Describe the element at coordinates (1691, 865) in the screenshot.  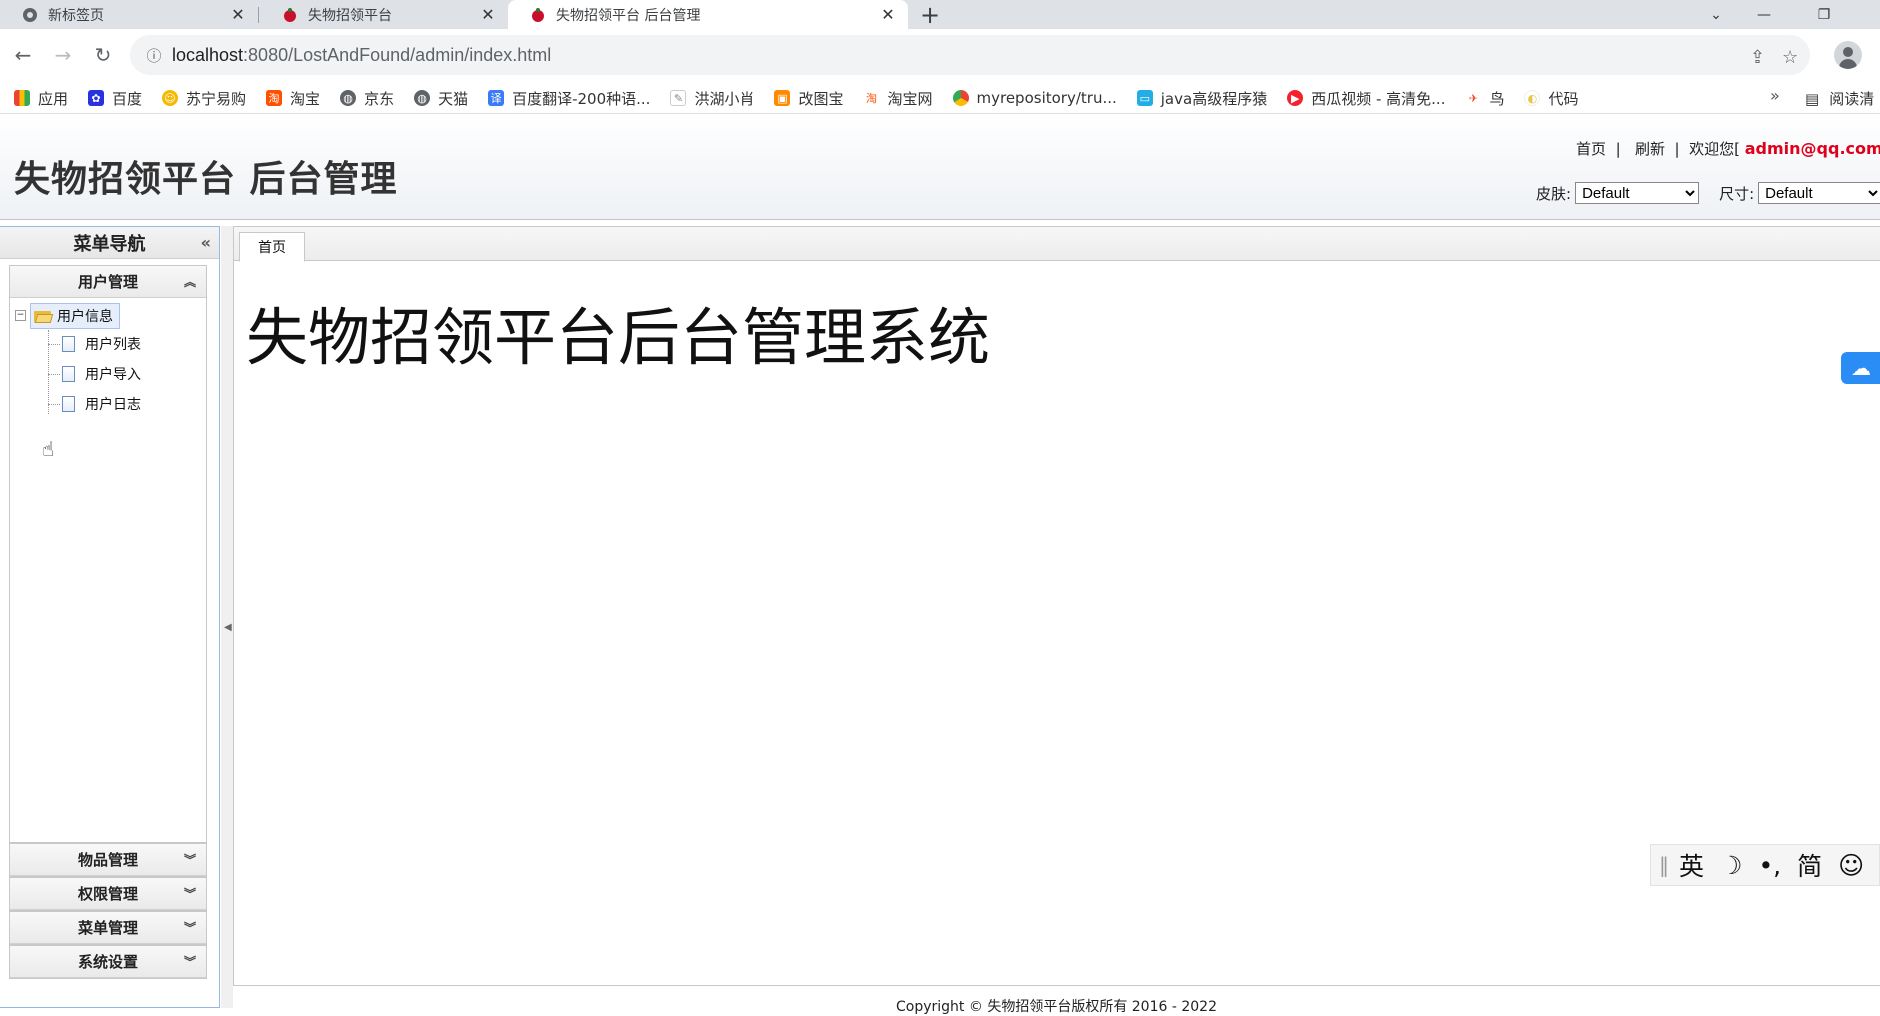
I see `ime-lang-toggle: 英` at that location.